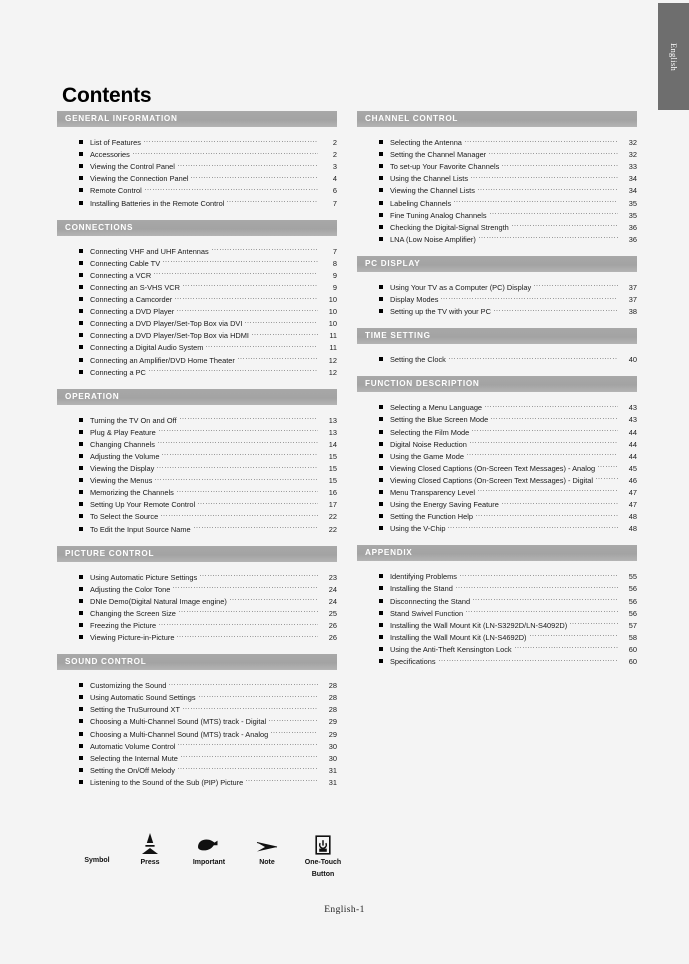 This screenshot has height=964, width=689. What do you see at coordinates (133, 746) in the screenshot?
I see `toc-entry-label: Automatic Volume Control` at bounding box center [133, 746].